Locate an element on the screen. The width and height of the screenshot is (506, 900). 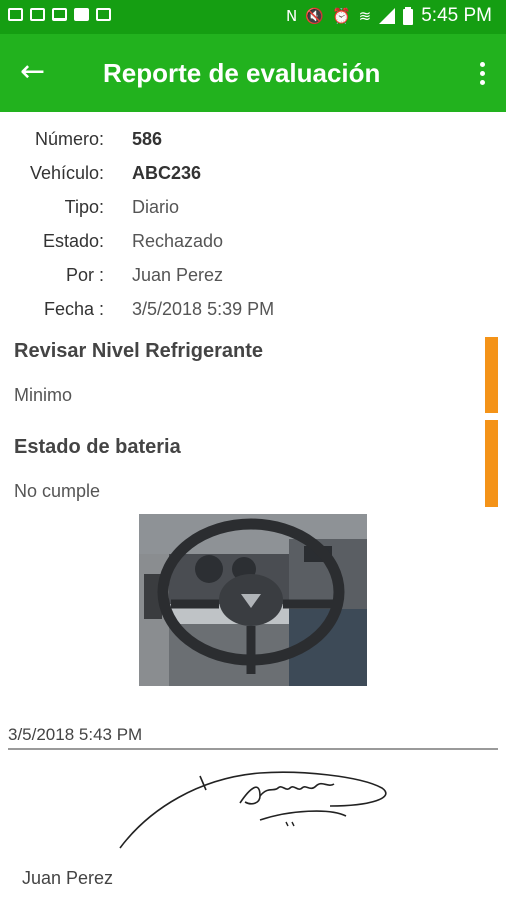
signature-date: 3/5/2018 5:43 PM is located at coordinates (75, 734).